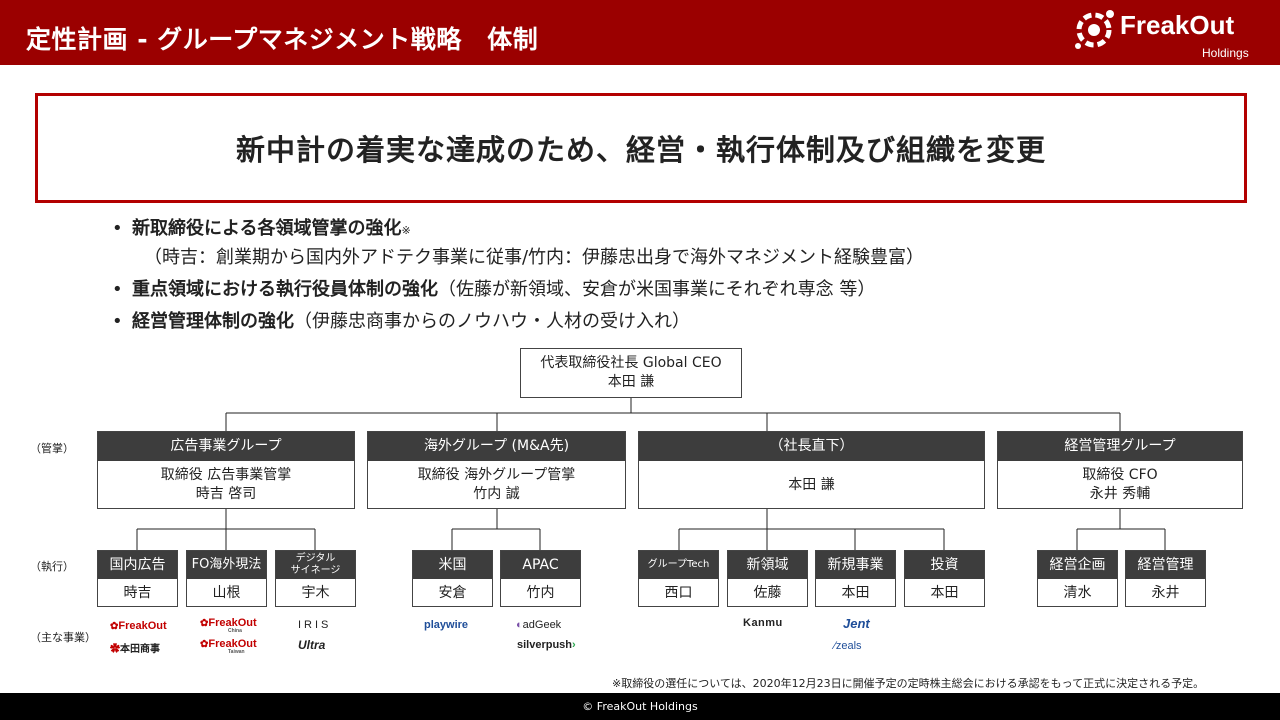 The width and height of the screenshot is (1280, 720). I want to click on group-line1: 取締役 CFO, so click(1120, 475).